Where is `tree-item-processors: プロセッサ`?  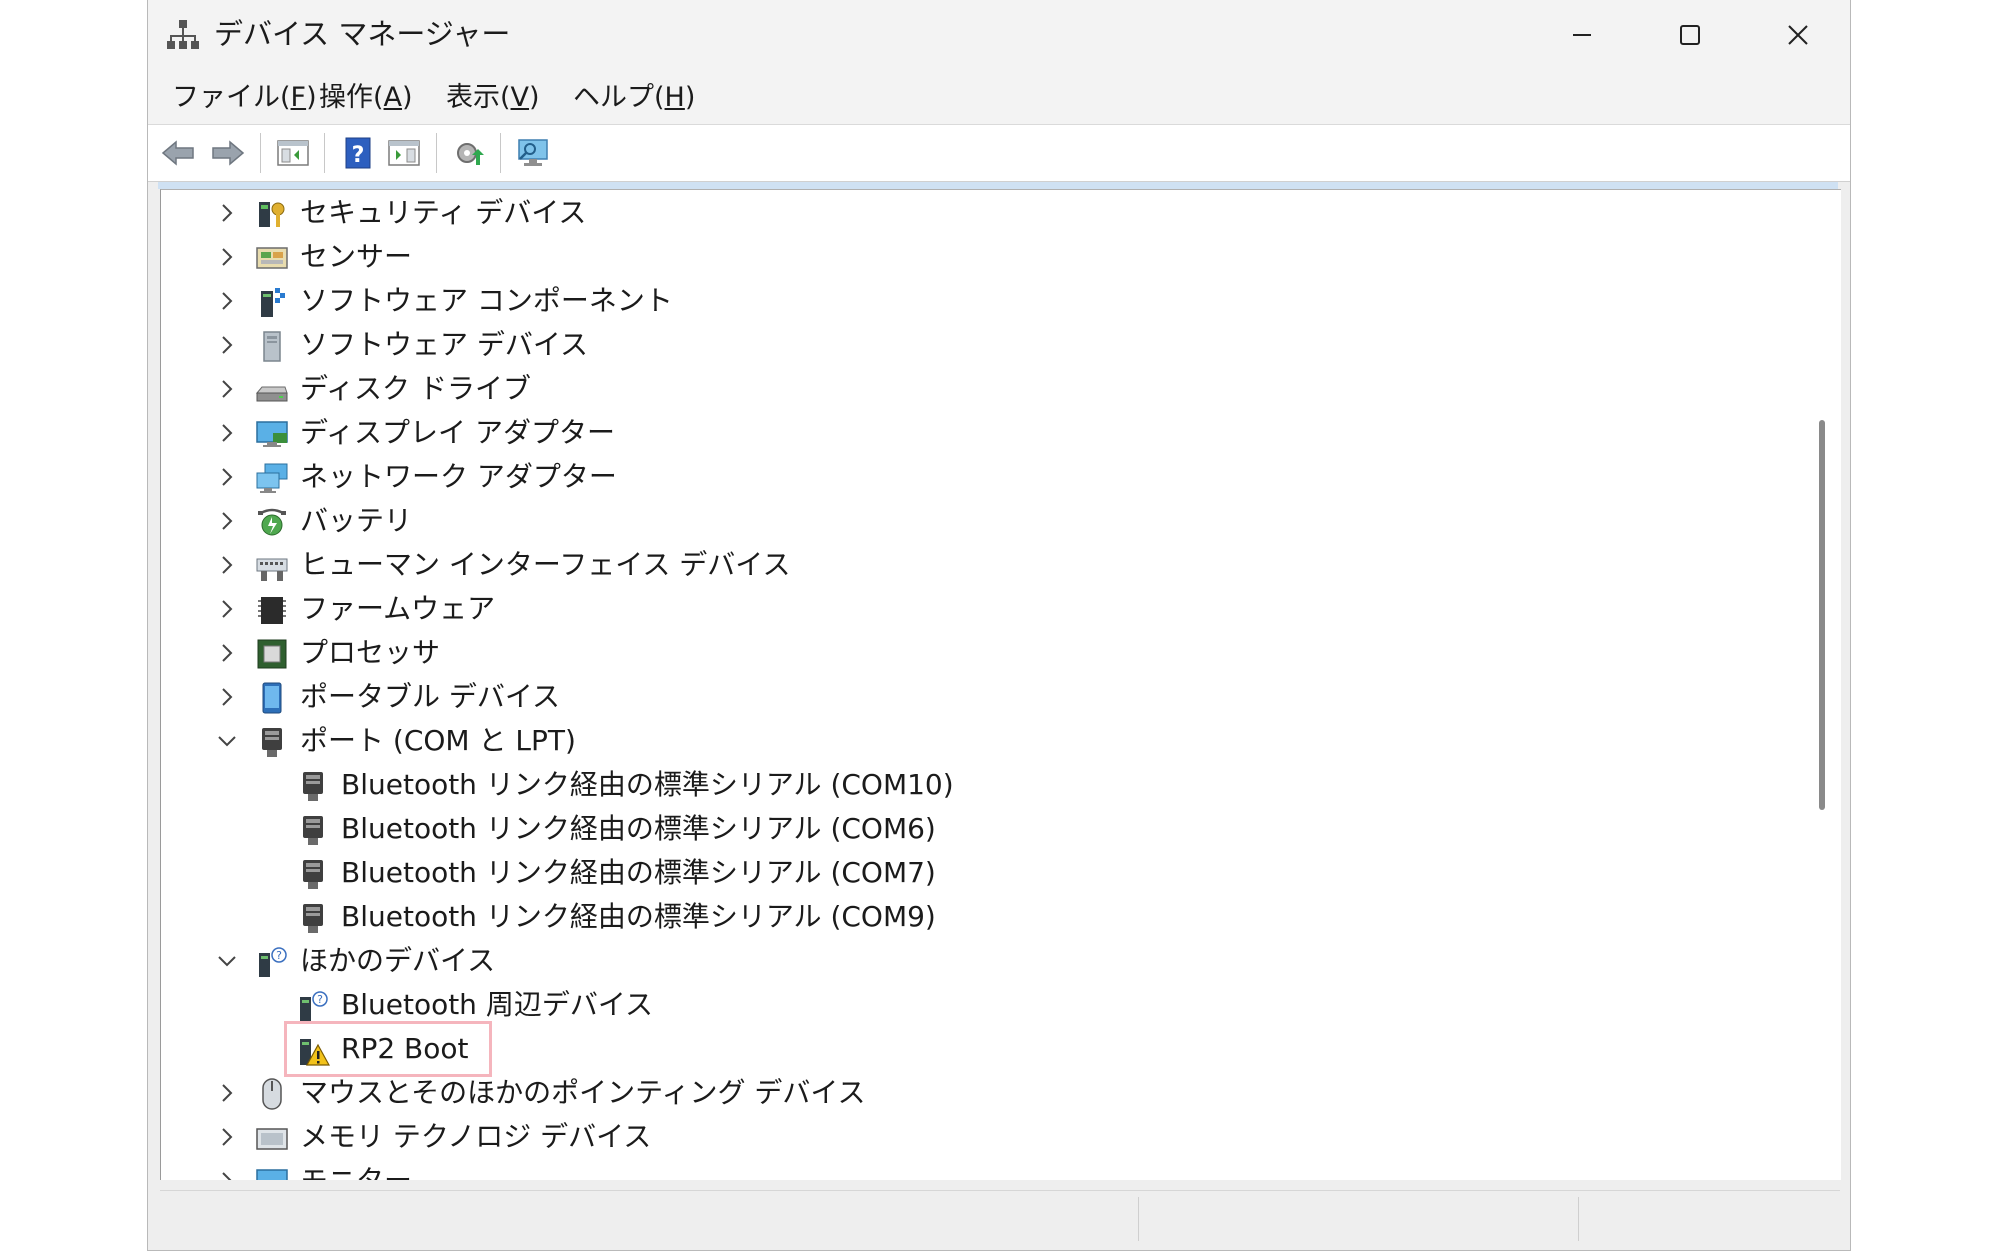
tree-item-processors: プロセッサ is located at coordinates (961, 653).